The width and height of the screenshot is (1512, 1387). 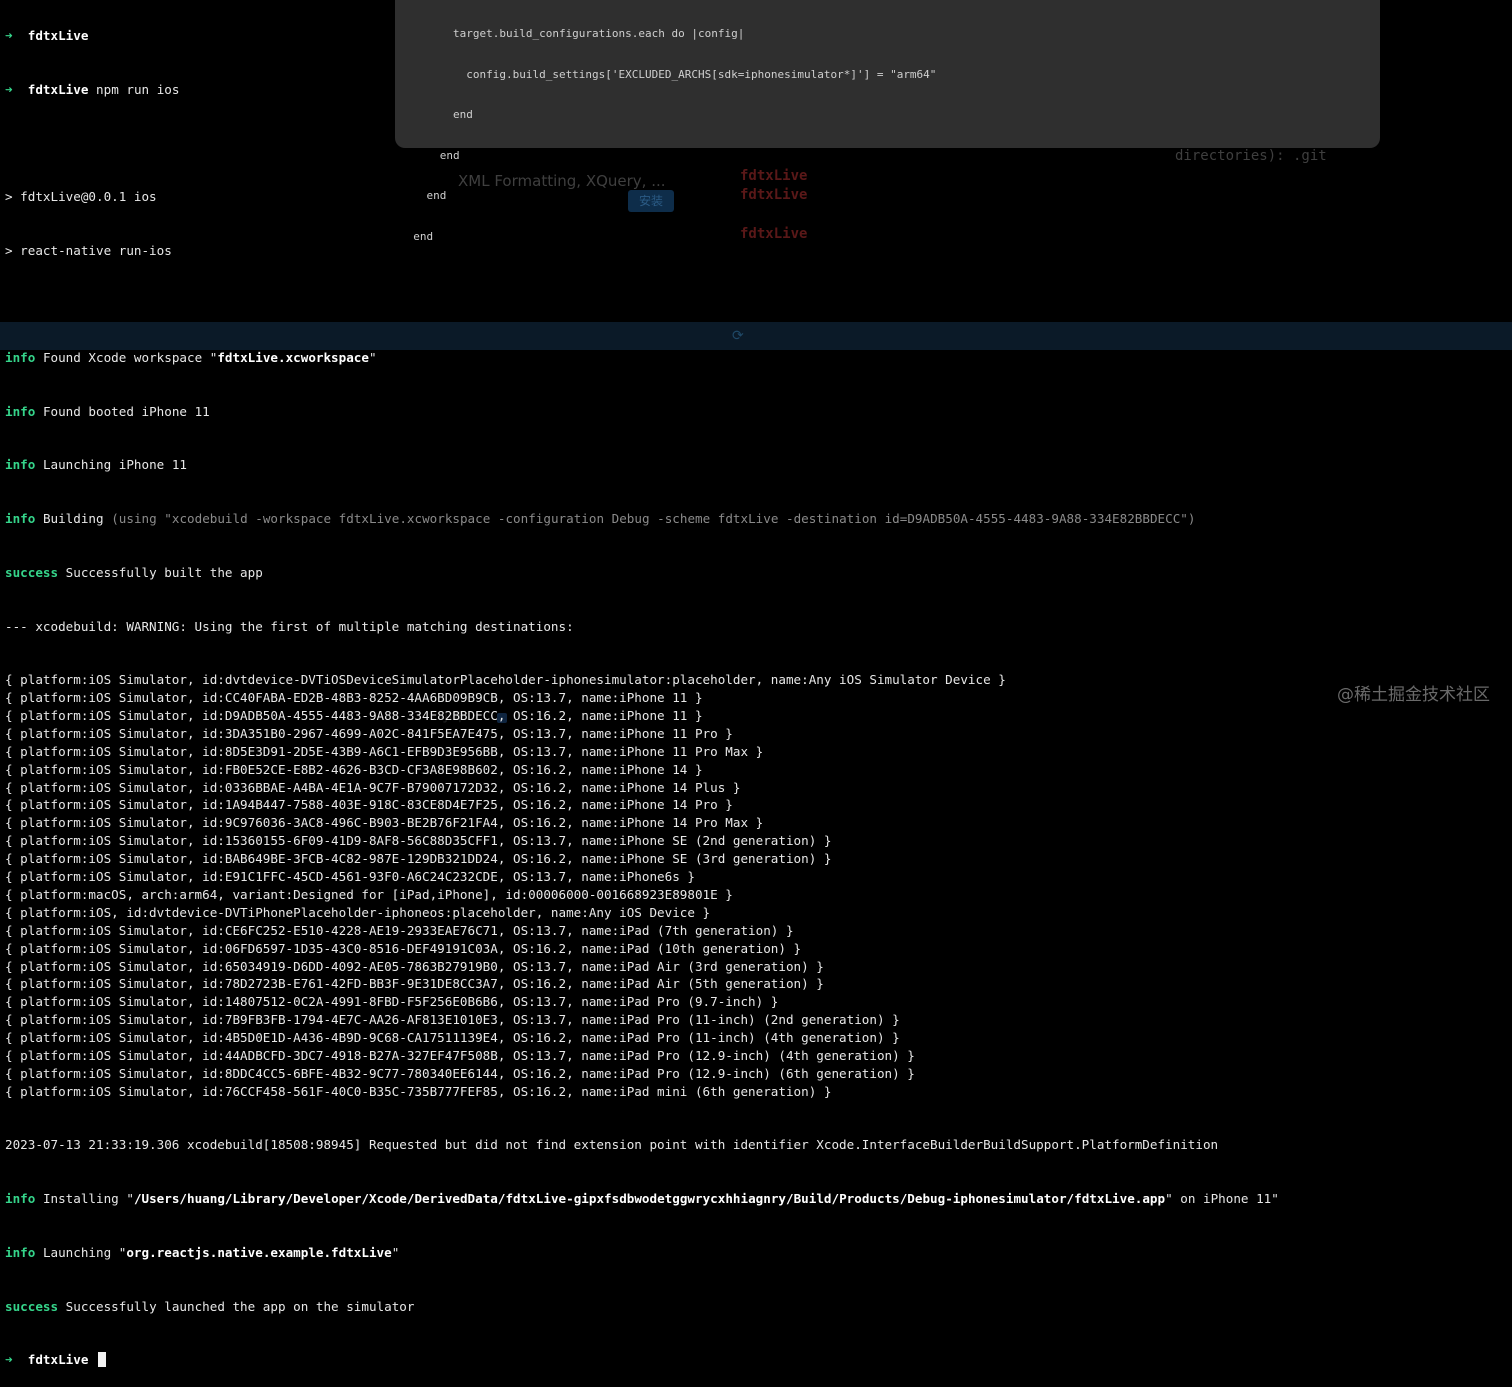 What do you see at coordinates (259, 1252) in the screenshot?
I see `bundle-id: org.reactjs.native.example.fdtxLive` at bounding box center [259, 1252].